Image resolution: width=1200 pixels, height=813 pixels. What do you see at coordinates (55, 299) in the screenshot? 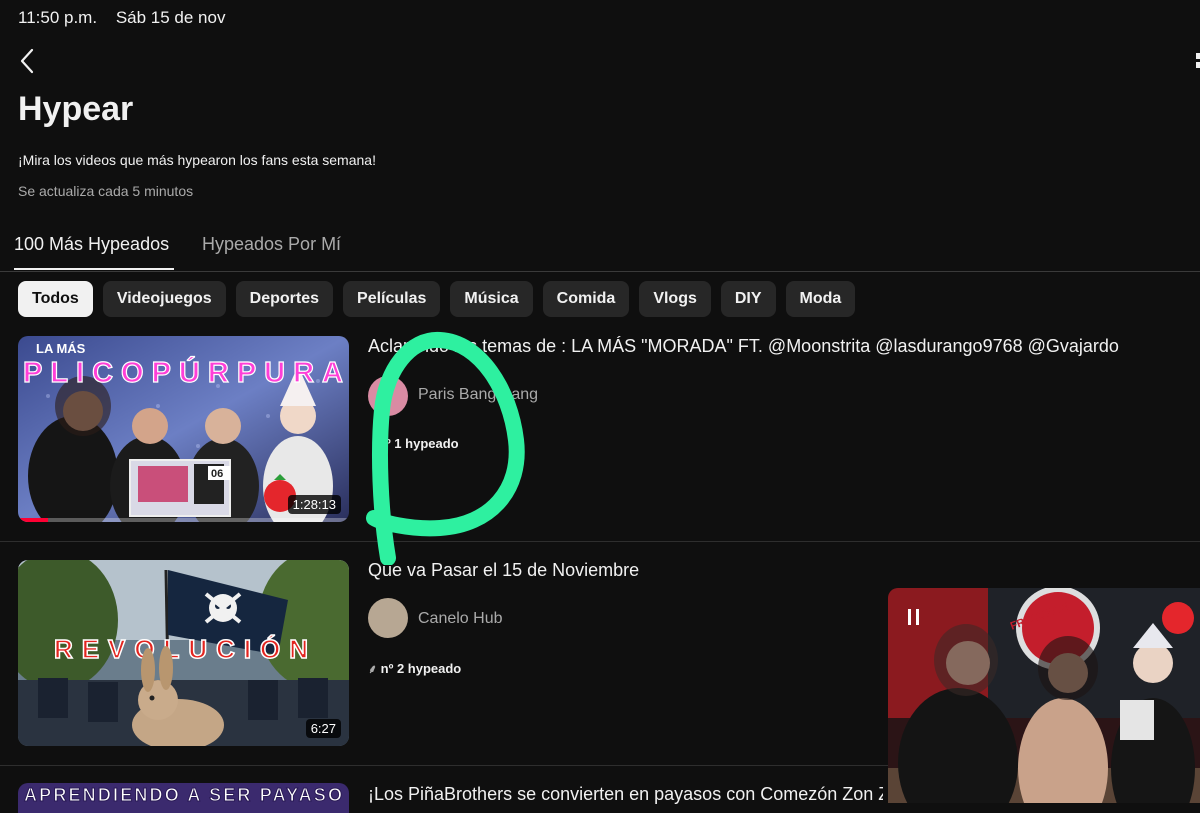
I see `chip-todos: Todos` at bounding box center [55, 299].